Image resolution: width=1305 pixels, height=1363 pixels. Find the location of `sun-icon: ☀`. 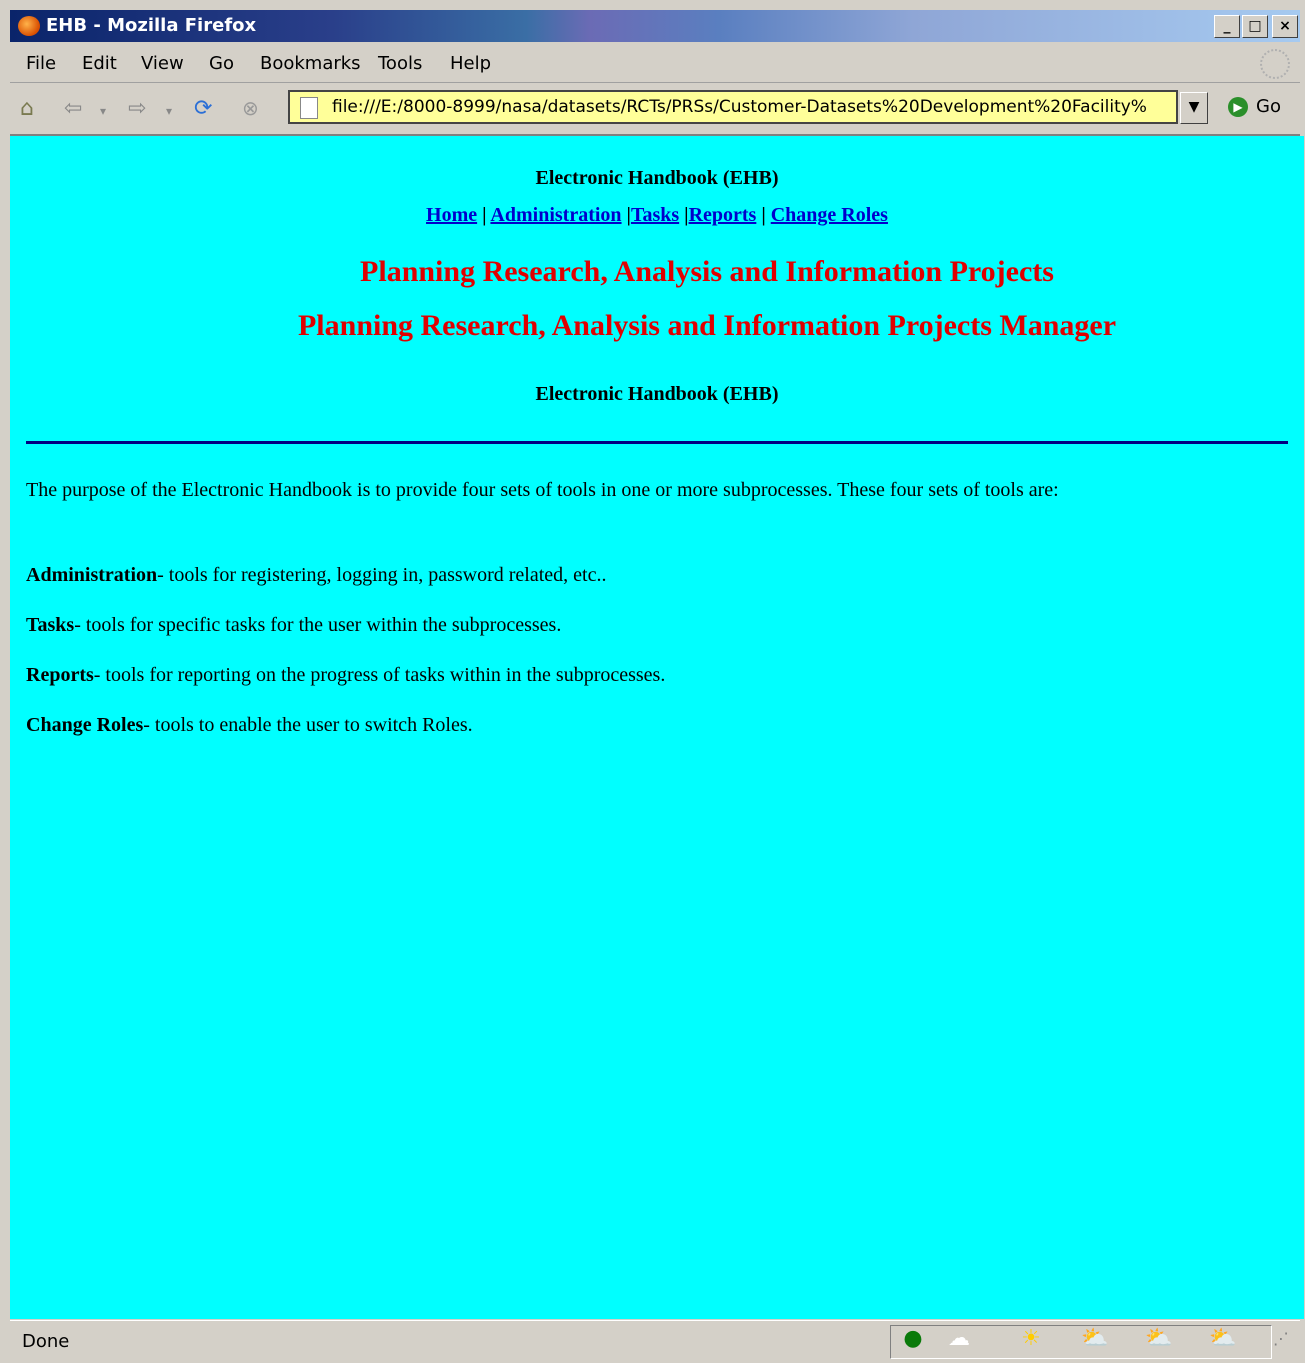

sun-icon: ☀ is located at coordinates (1031, 1339).